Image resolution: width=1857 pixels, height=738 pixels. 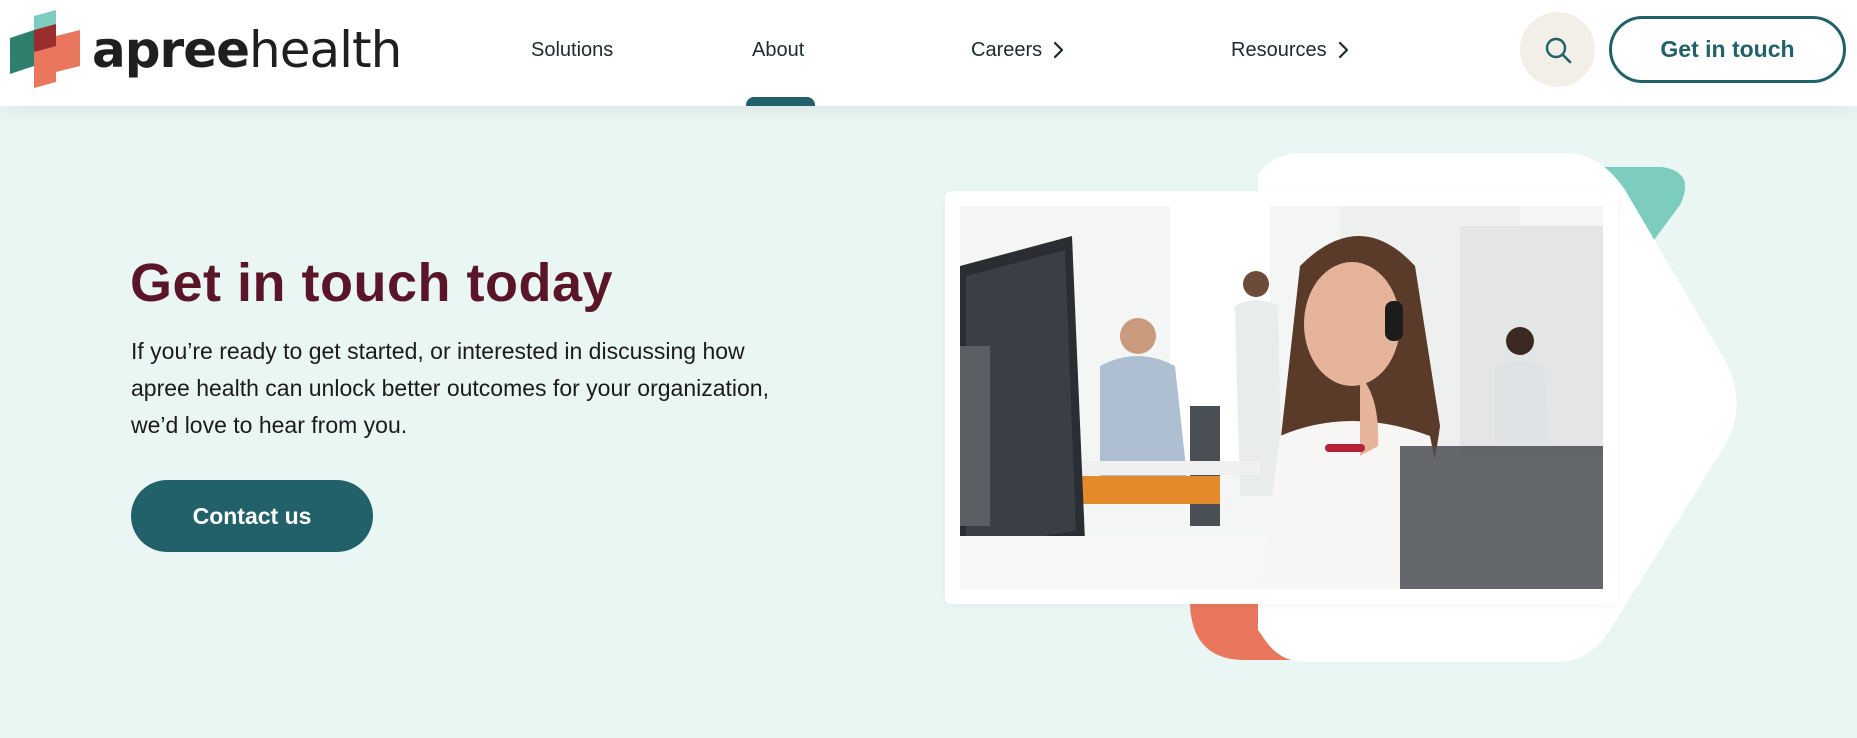 What do you see at coordinates (780, 101) in the screenshot?
I see `nav-active-indicator` at bounding box center [780, 101].